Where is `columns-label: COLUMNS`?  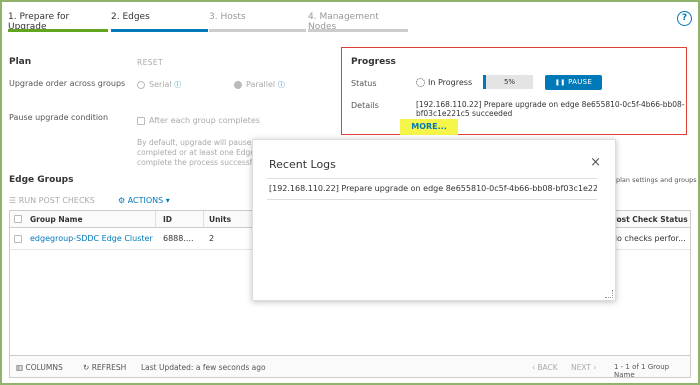
columns-label: COLUMNS is located at coordinates (44, 367).